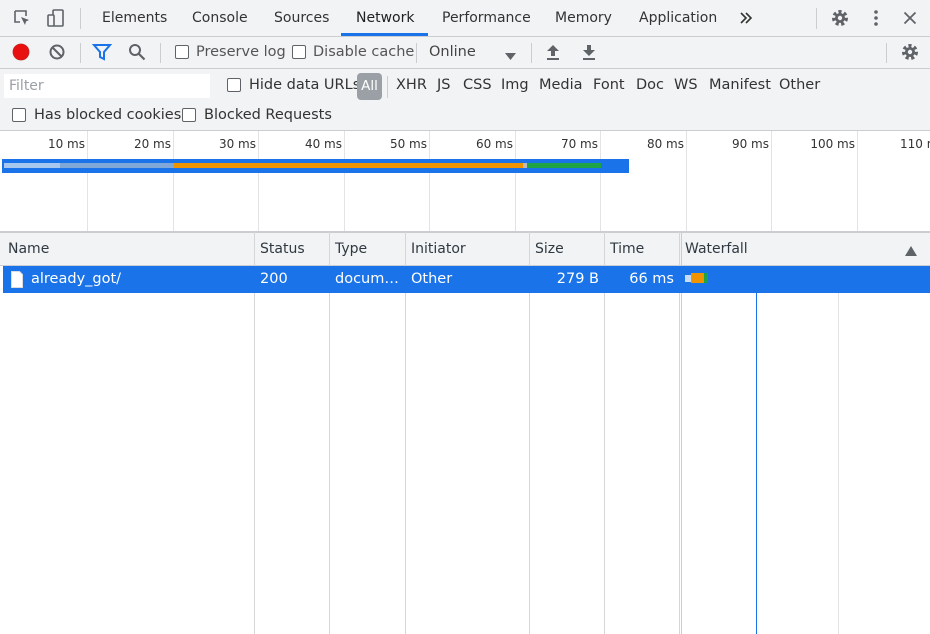 The width and height of the screenshot is (930, 634). Describe the element at coordinates (282, 249) in the screenshot. I see `column-header-status: Status` at that location.